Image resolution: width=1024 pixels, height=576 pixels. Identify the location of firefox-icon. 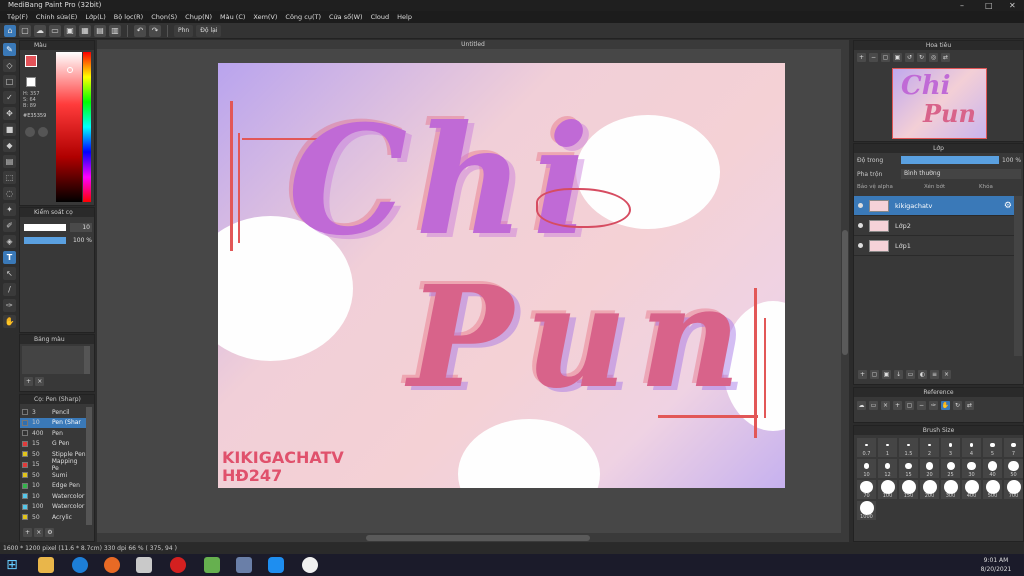
(112, 565).